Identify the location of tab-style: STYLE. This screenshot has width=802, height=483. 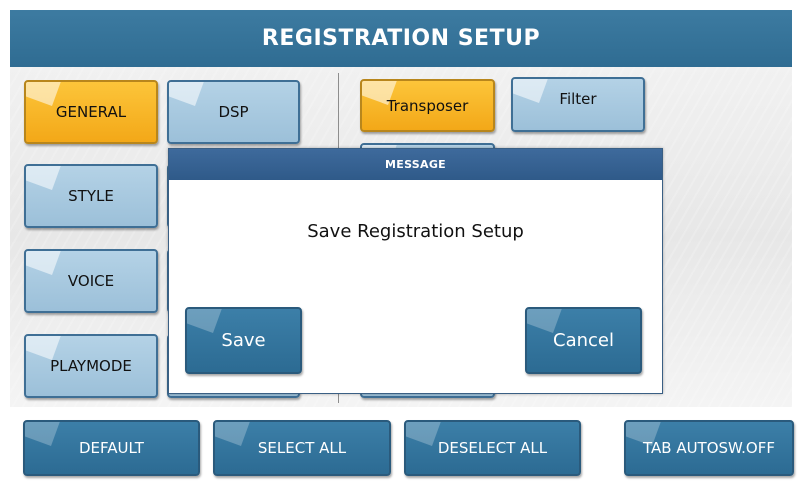
(91, 196).